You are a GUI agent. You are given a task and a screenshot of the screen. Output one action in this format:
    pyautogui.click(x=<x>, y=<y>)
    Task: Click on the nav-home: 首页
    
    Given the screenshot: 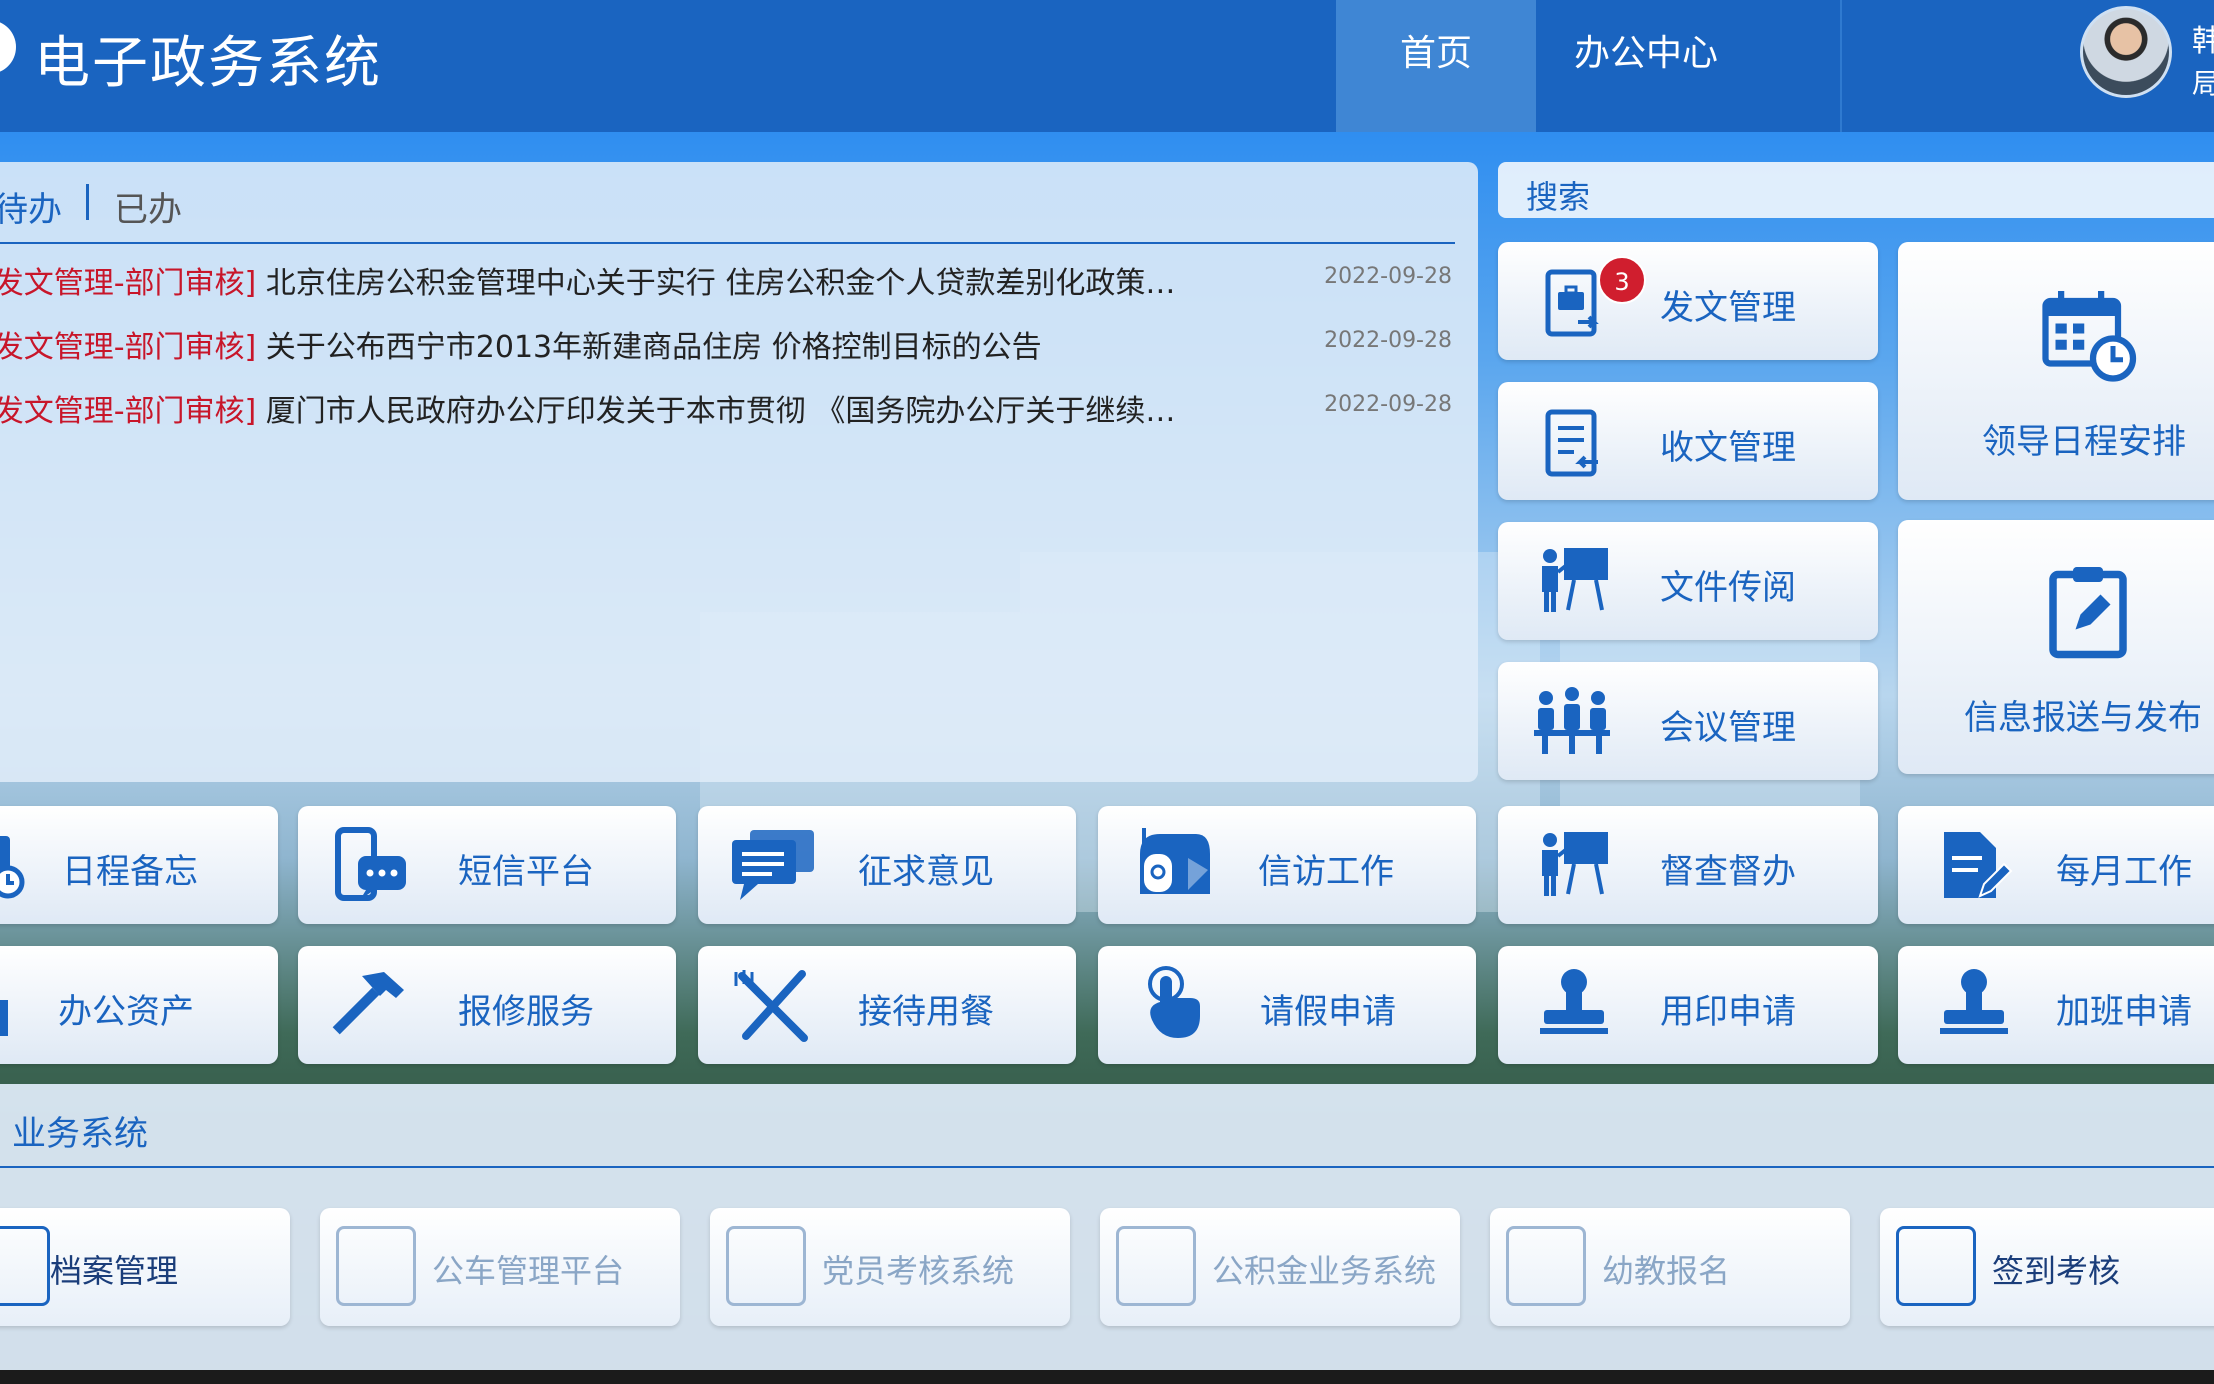 What is the action you would take?
    pyautogui.click(x=1436, y=66)
    